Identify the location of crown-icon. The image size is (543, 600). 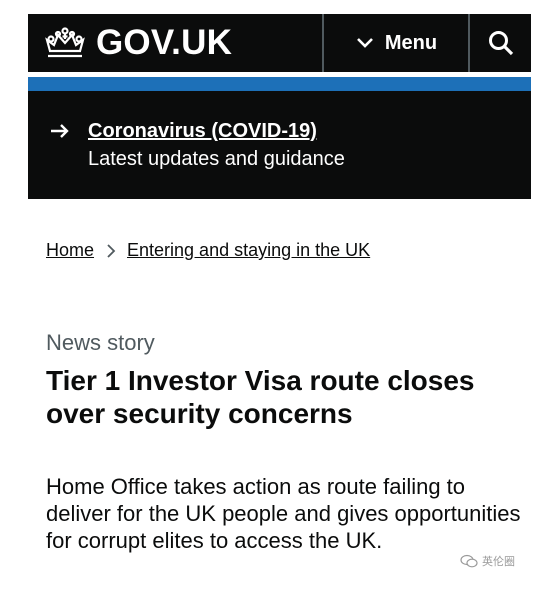
(65, 42).